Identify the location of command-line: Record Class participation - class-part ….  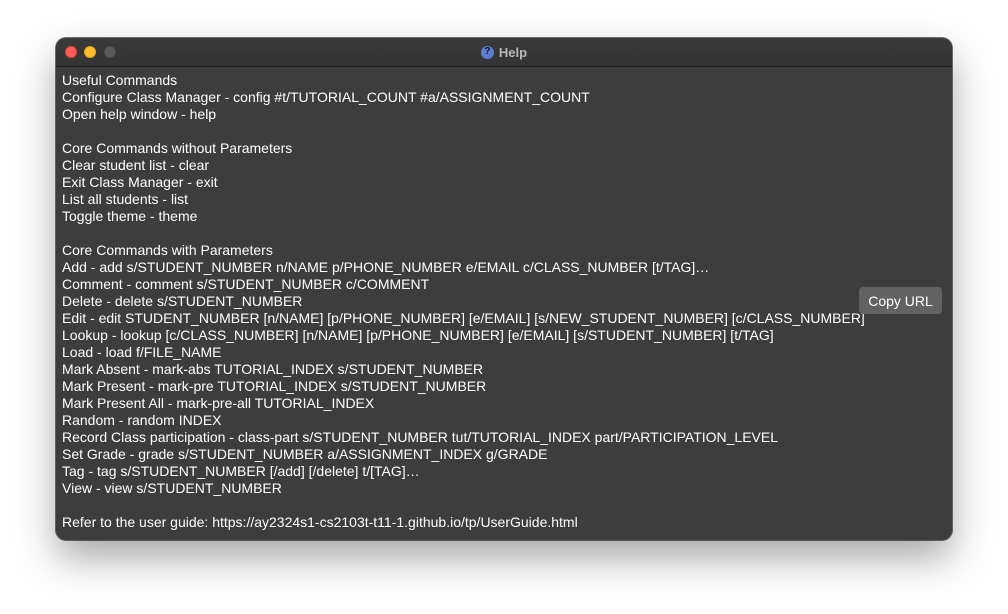
(420, 437).